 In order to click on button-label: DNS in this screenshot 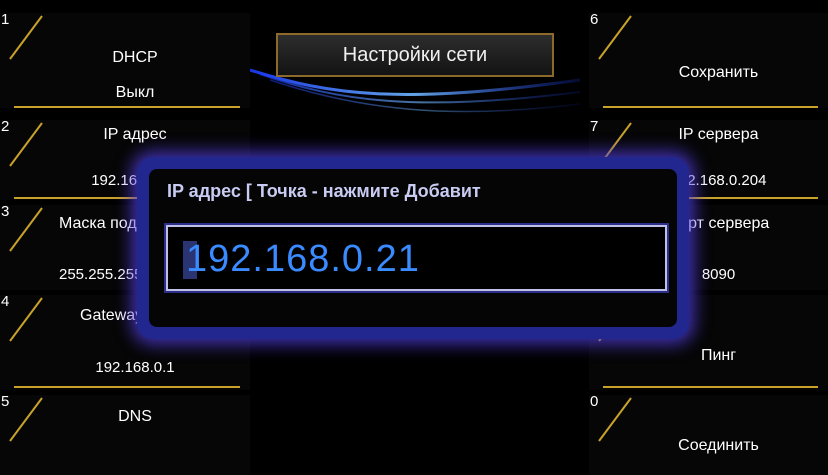, I will do `click(135, 416)`.